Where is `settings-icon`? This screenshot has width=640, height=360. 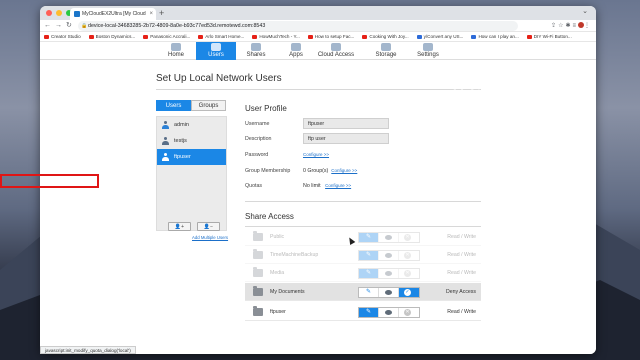 settings-icon is located at coordinates (428, 47).